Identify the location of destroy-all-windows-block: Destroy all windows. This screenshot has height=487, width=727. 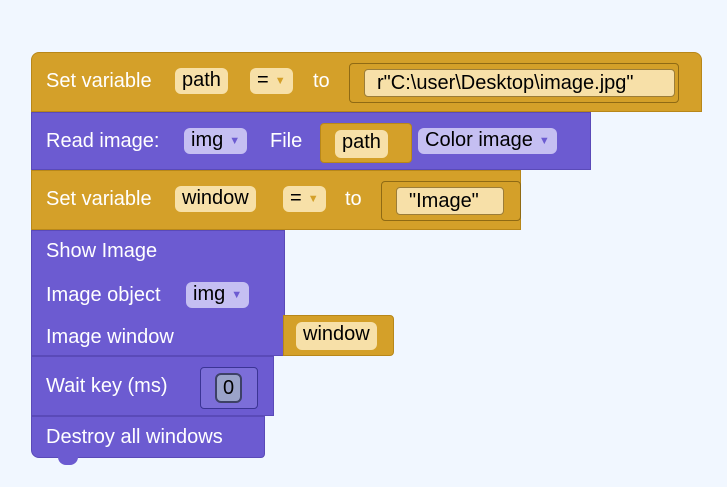
(148, 437).